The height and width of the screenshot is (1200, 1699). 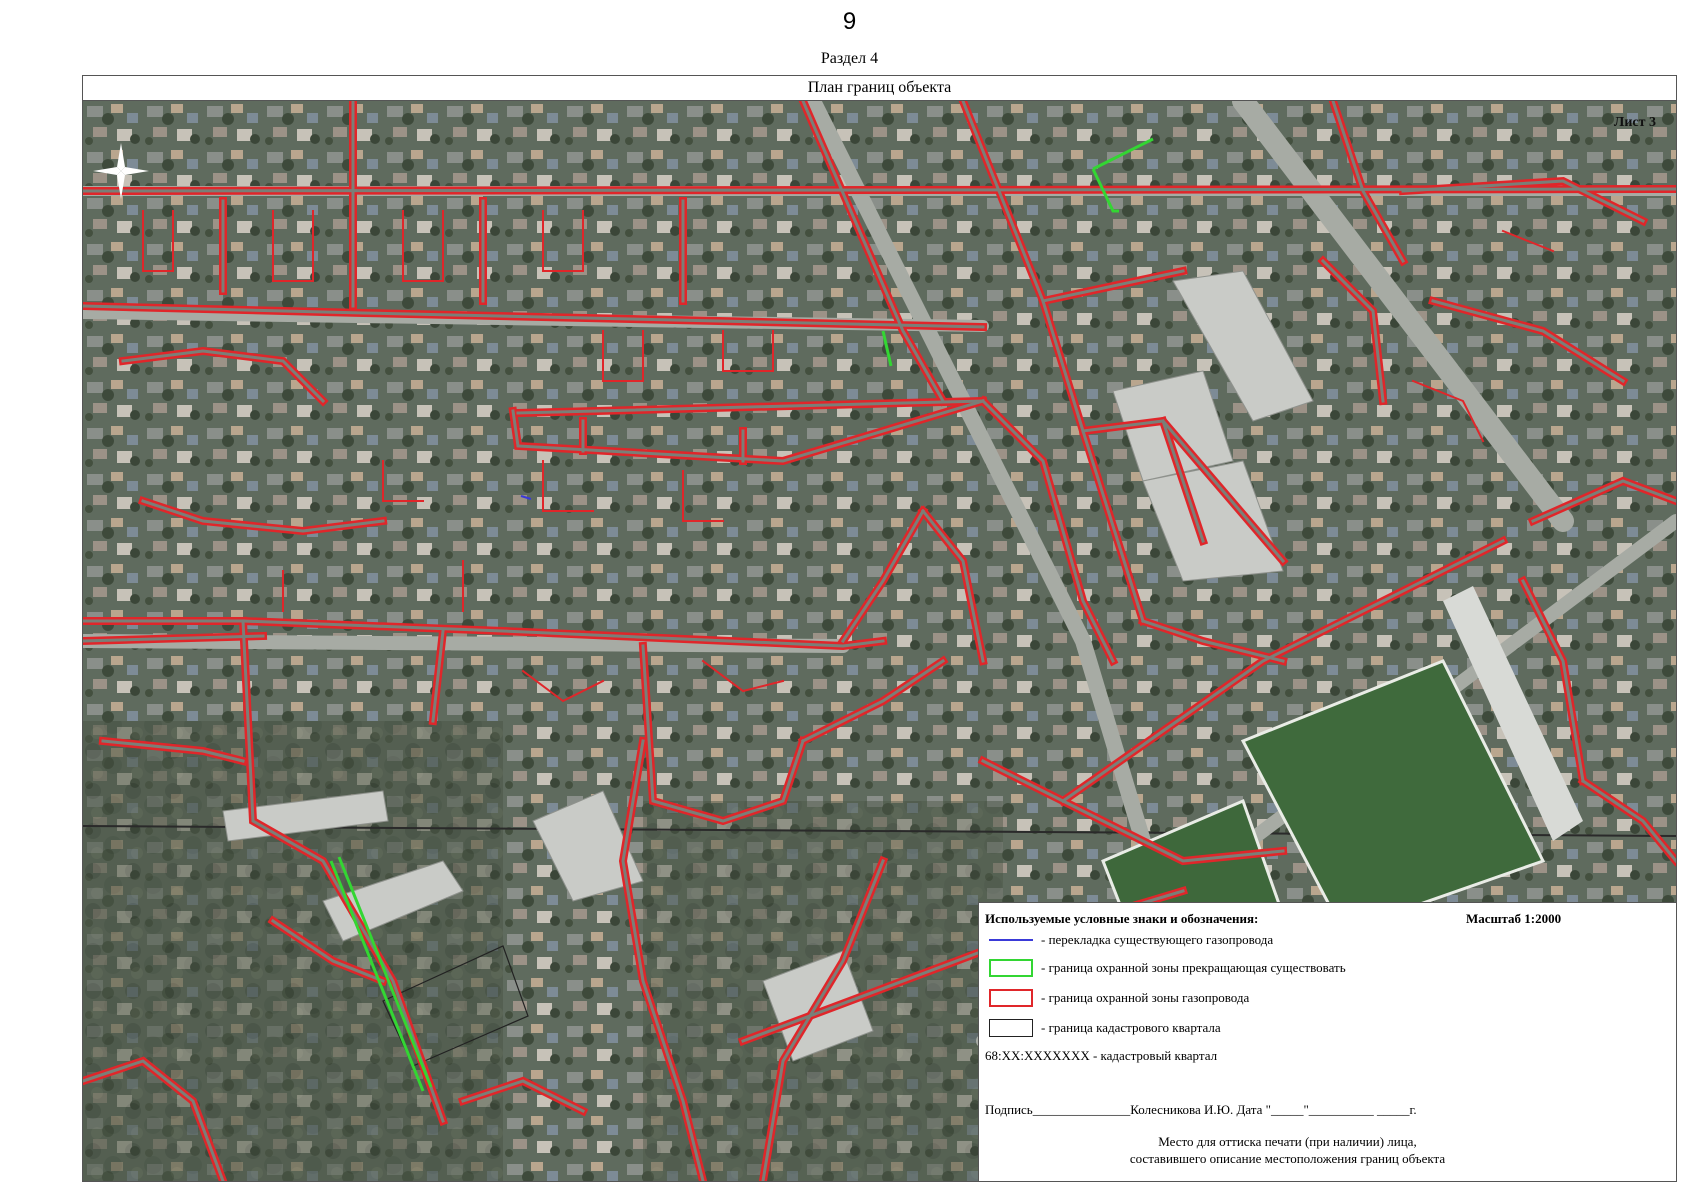 What do you see at coordinates (1514, 918) in the screenshot?
I see `map-scale: Масштаб 1:2000` at bounding box center [1514, 918].